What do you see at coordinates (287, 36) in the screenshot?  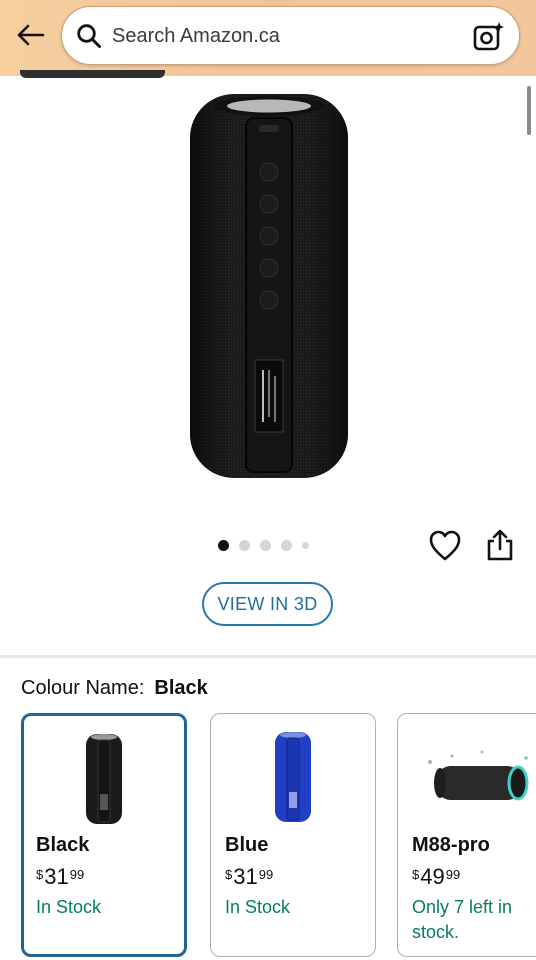 I see `search-input` at bounding box center [287, 36].